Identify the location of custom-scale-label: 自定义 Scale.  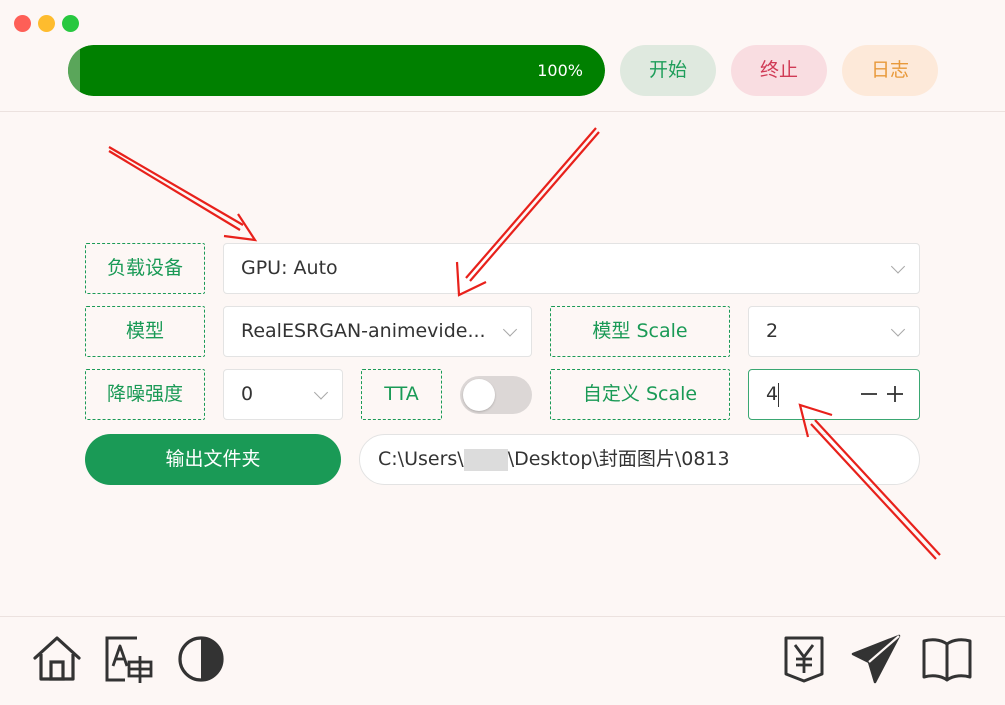
(640, 394).